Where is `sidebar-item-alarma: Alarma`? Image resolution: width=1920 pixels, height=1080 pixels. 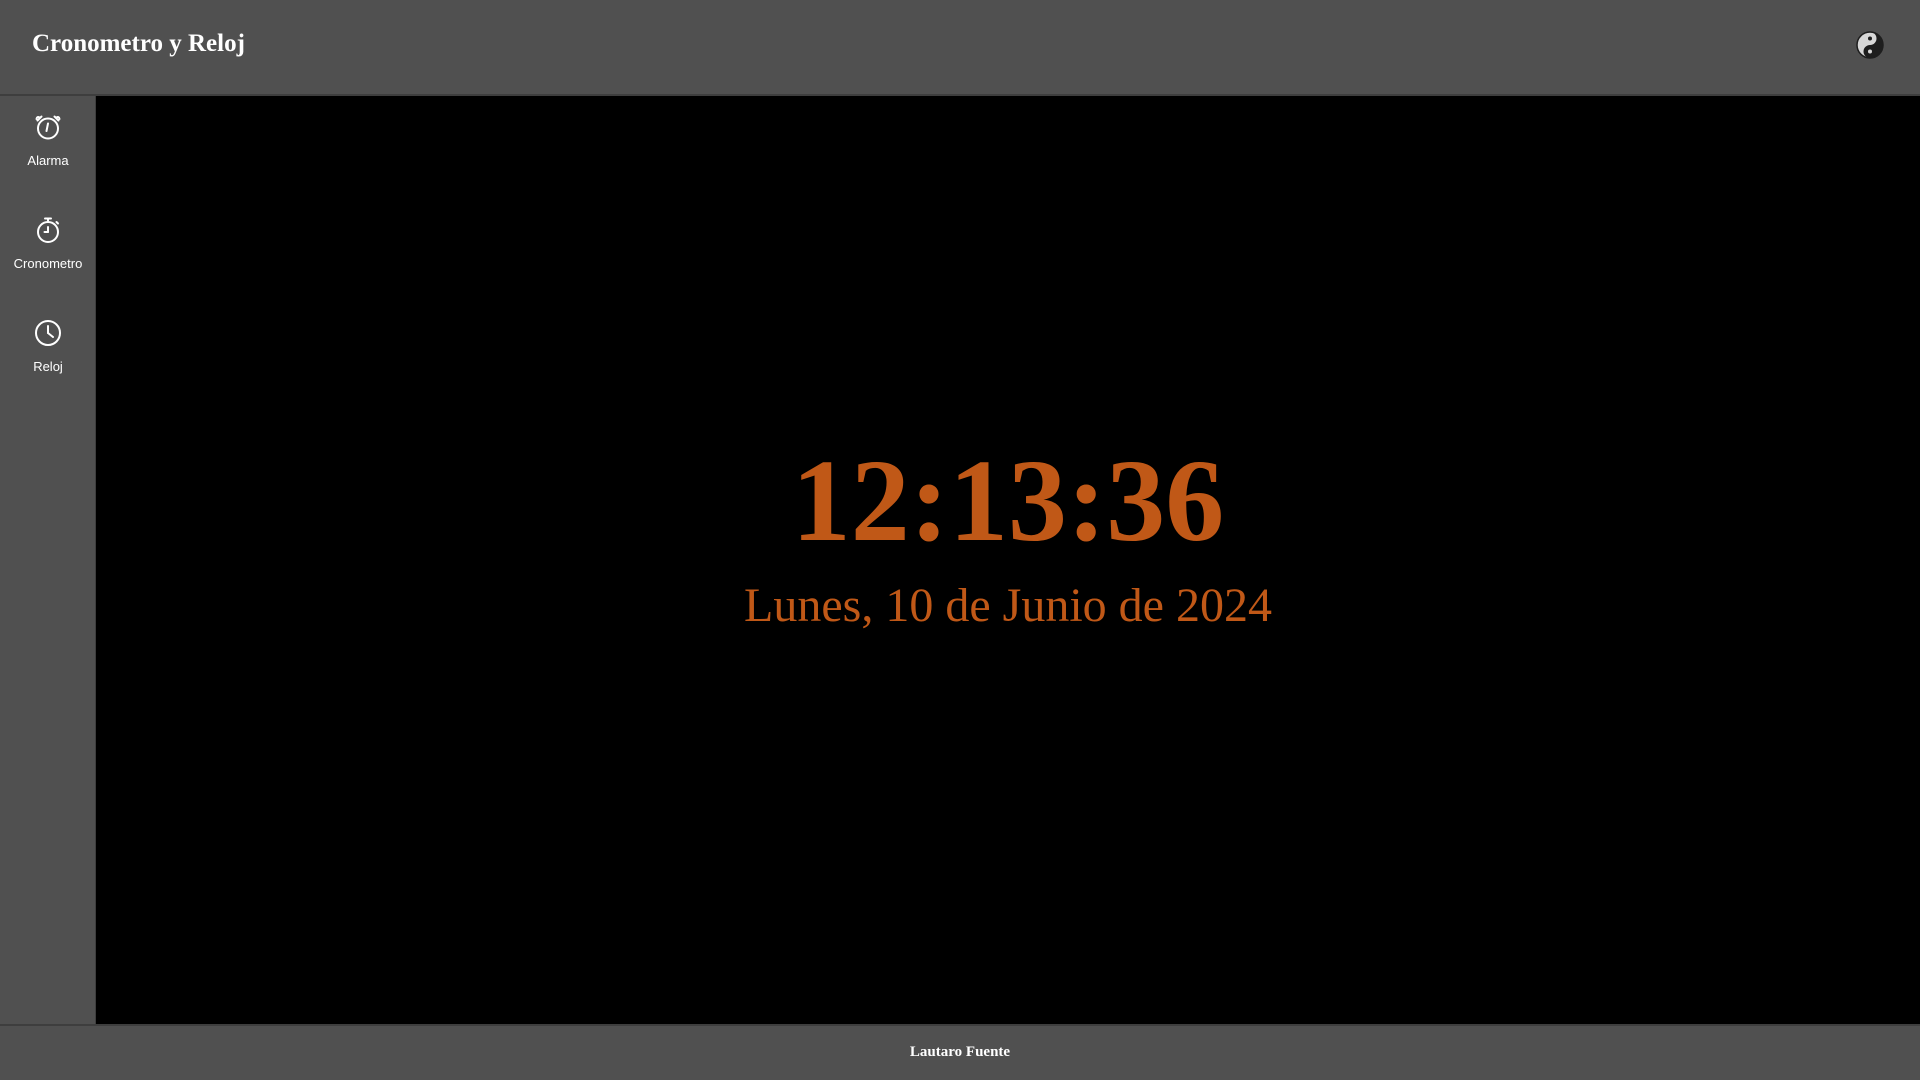 sidebar-item-alarma: Alarma is located at coordinates (48, 136).